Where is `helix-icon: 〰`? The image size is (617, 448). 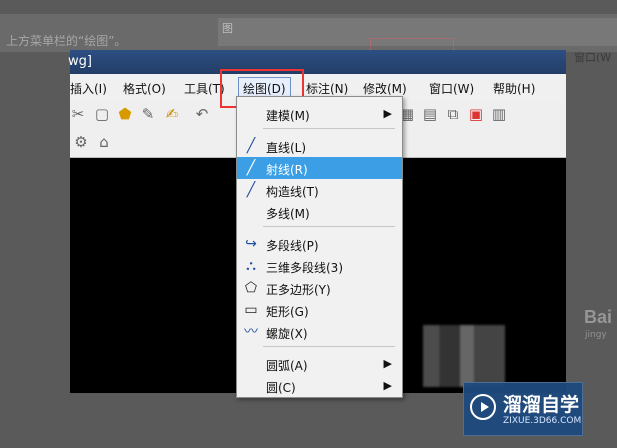 helix-icon: 〰 is located at coordinates (251, 332).